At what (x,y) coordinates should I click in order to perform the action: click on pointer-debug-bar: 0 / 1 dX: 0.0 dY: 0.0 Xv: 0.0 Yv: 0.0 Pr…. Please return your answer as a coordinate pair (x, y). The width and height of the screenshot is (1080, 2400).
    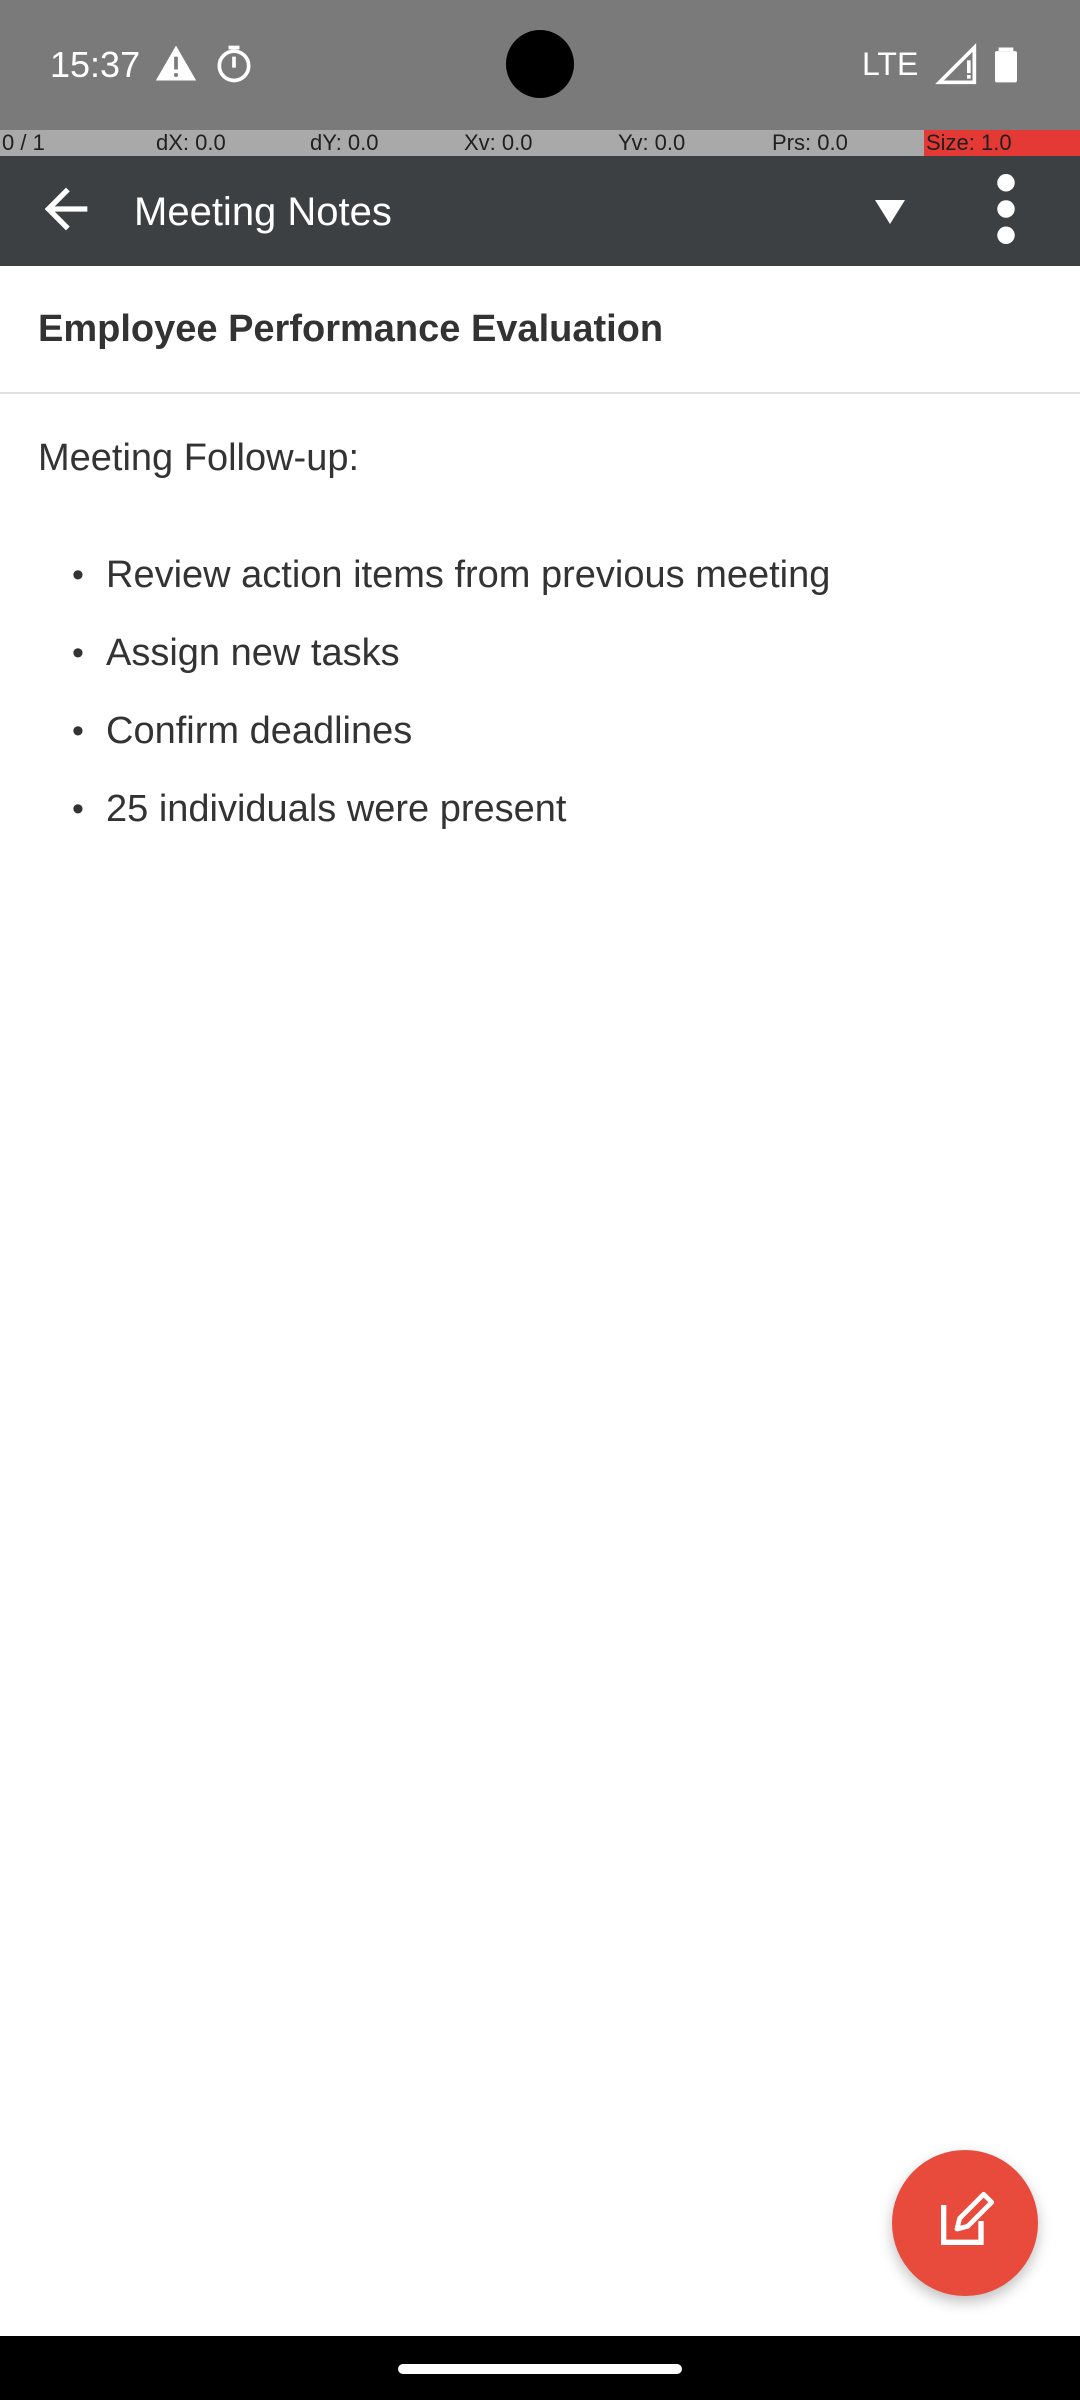
    Looking at the image, I should click on (540, 143).